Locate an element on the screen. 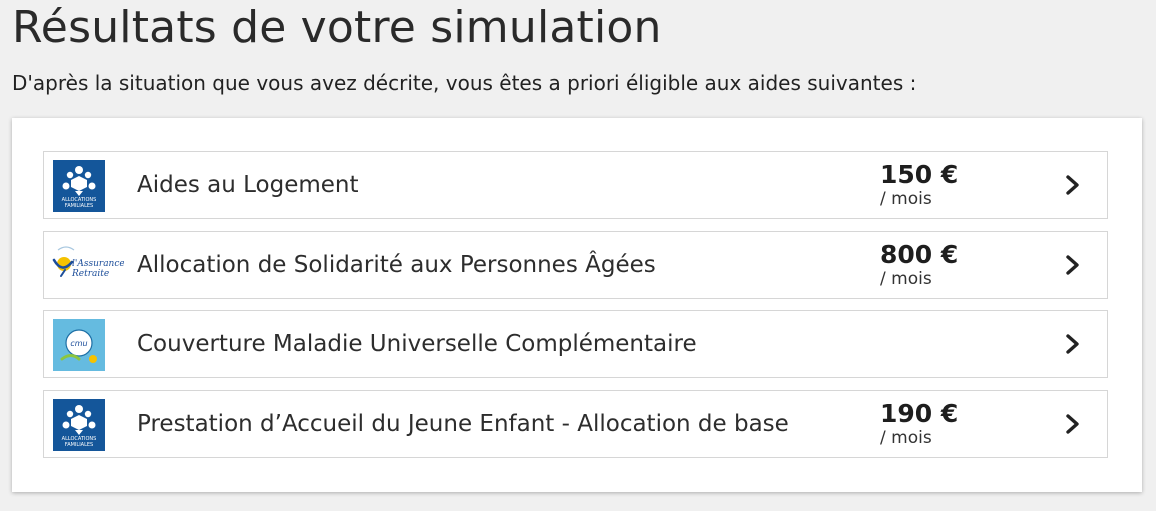  logo-text-line1: l'Assurance is located at coordinates (98, 264).